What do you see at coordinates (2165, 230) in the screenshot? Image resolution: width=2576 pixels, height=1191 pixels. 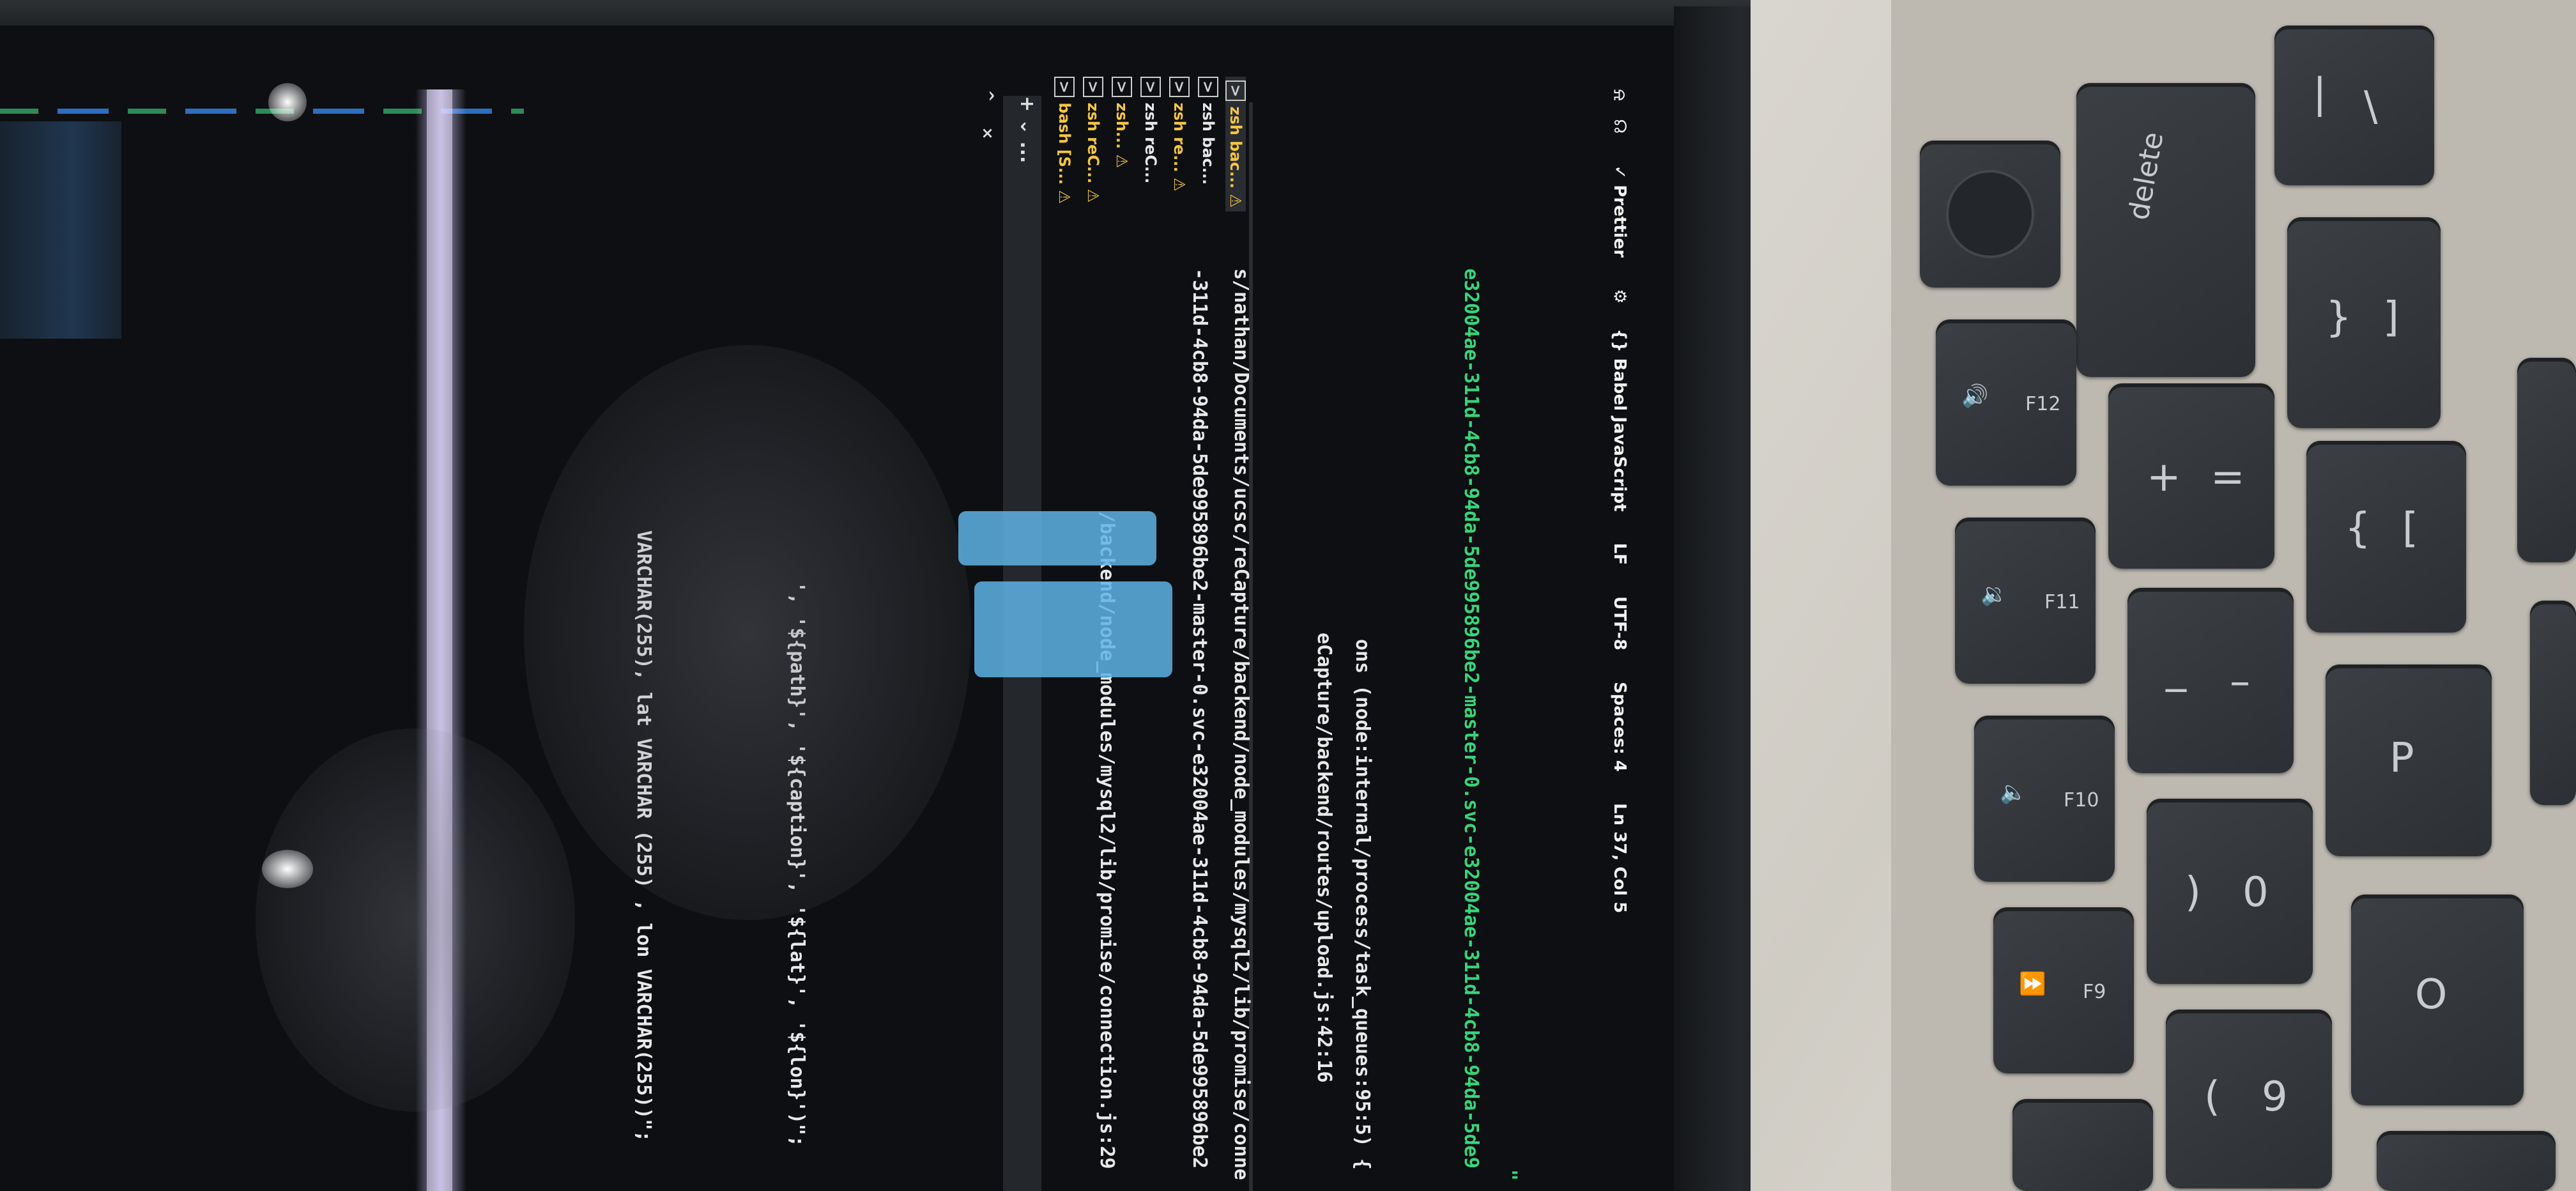 I see `delete-key: delete` at bounding box center [2165, 230].